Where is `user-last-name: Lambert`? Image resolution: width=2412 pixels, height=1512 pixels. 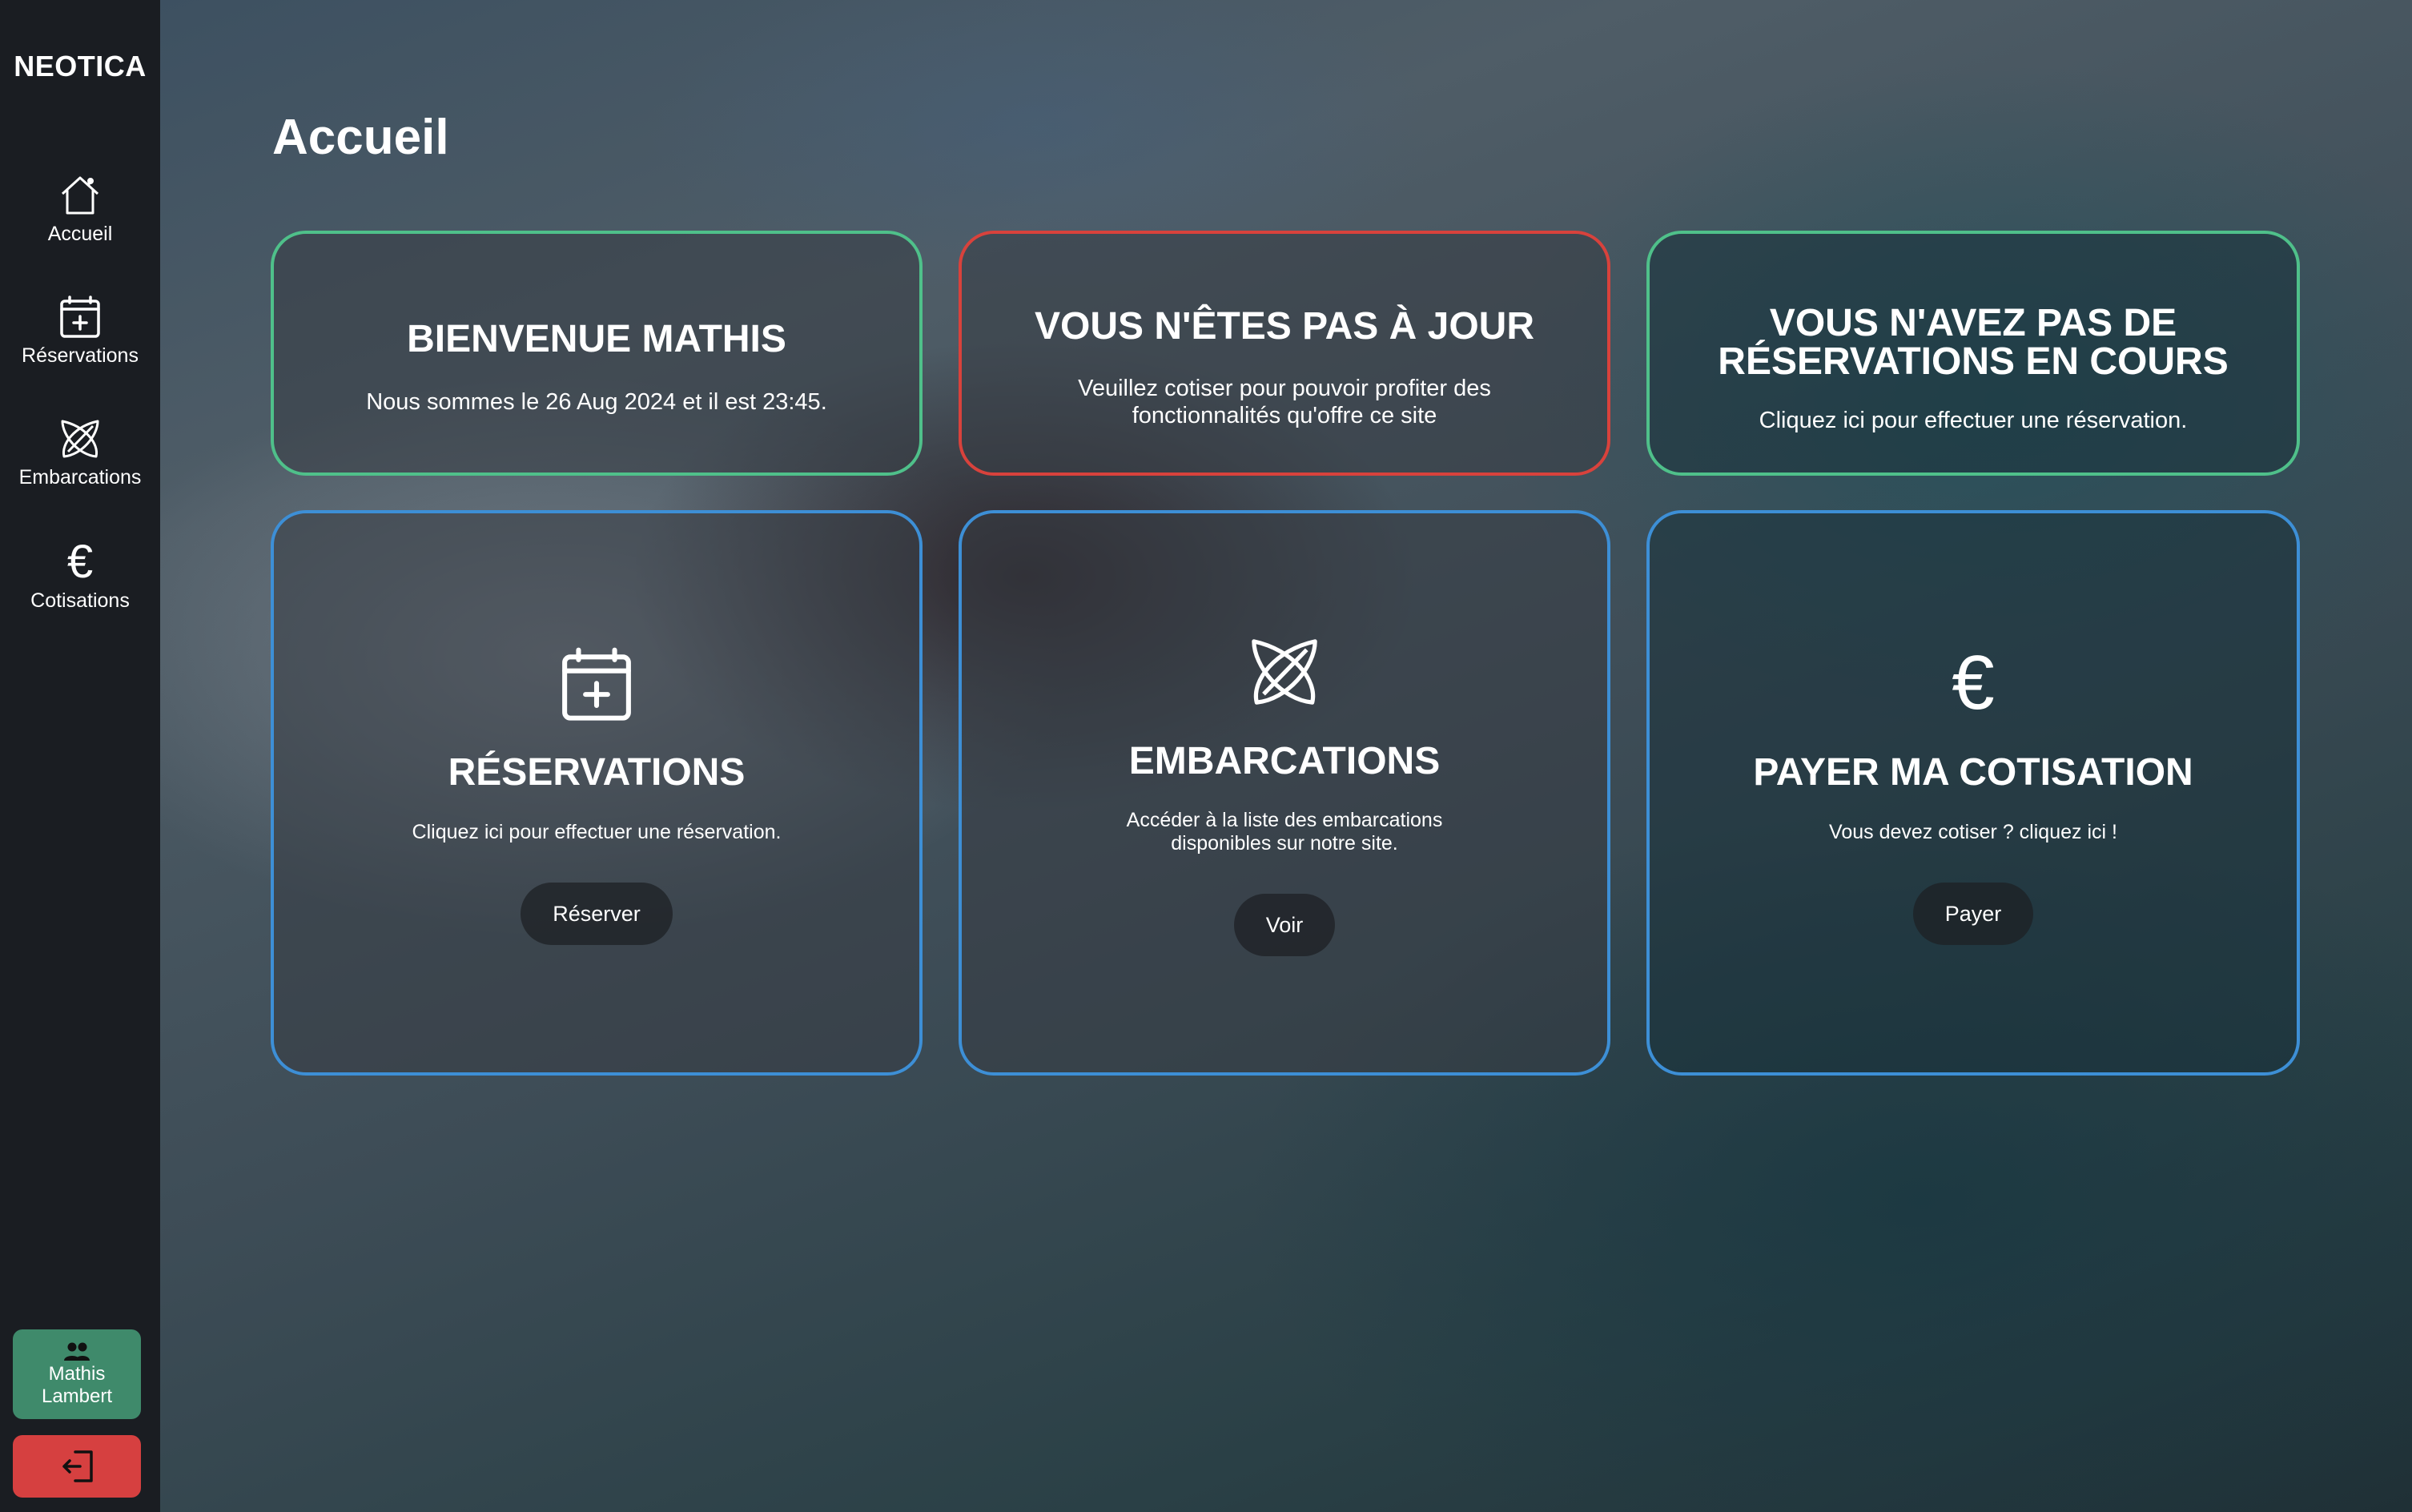 user-last-name: Lambert is located at coordinates (77, 1396).